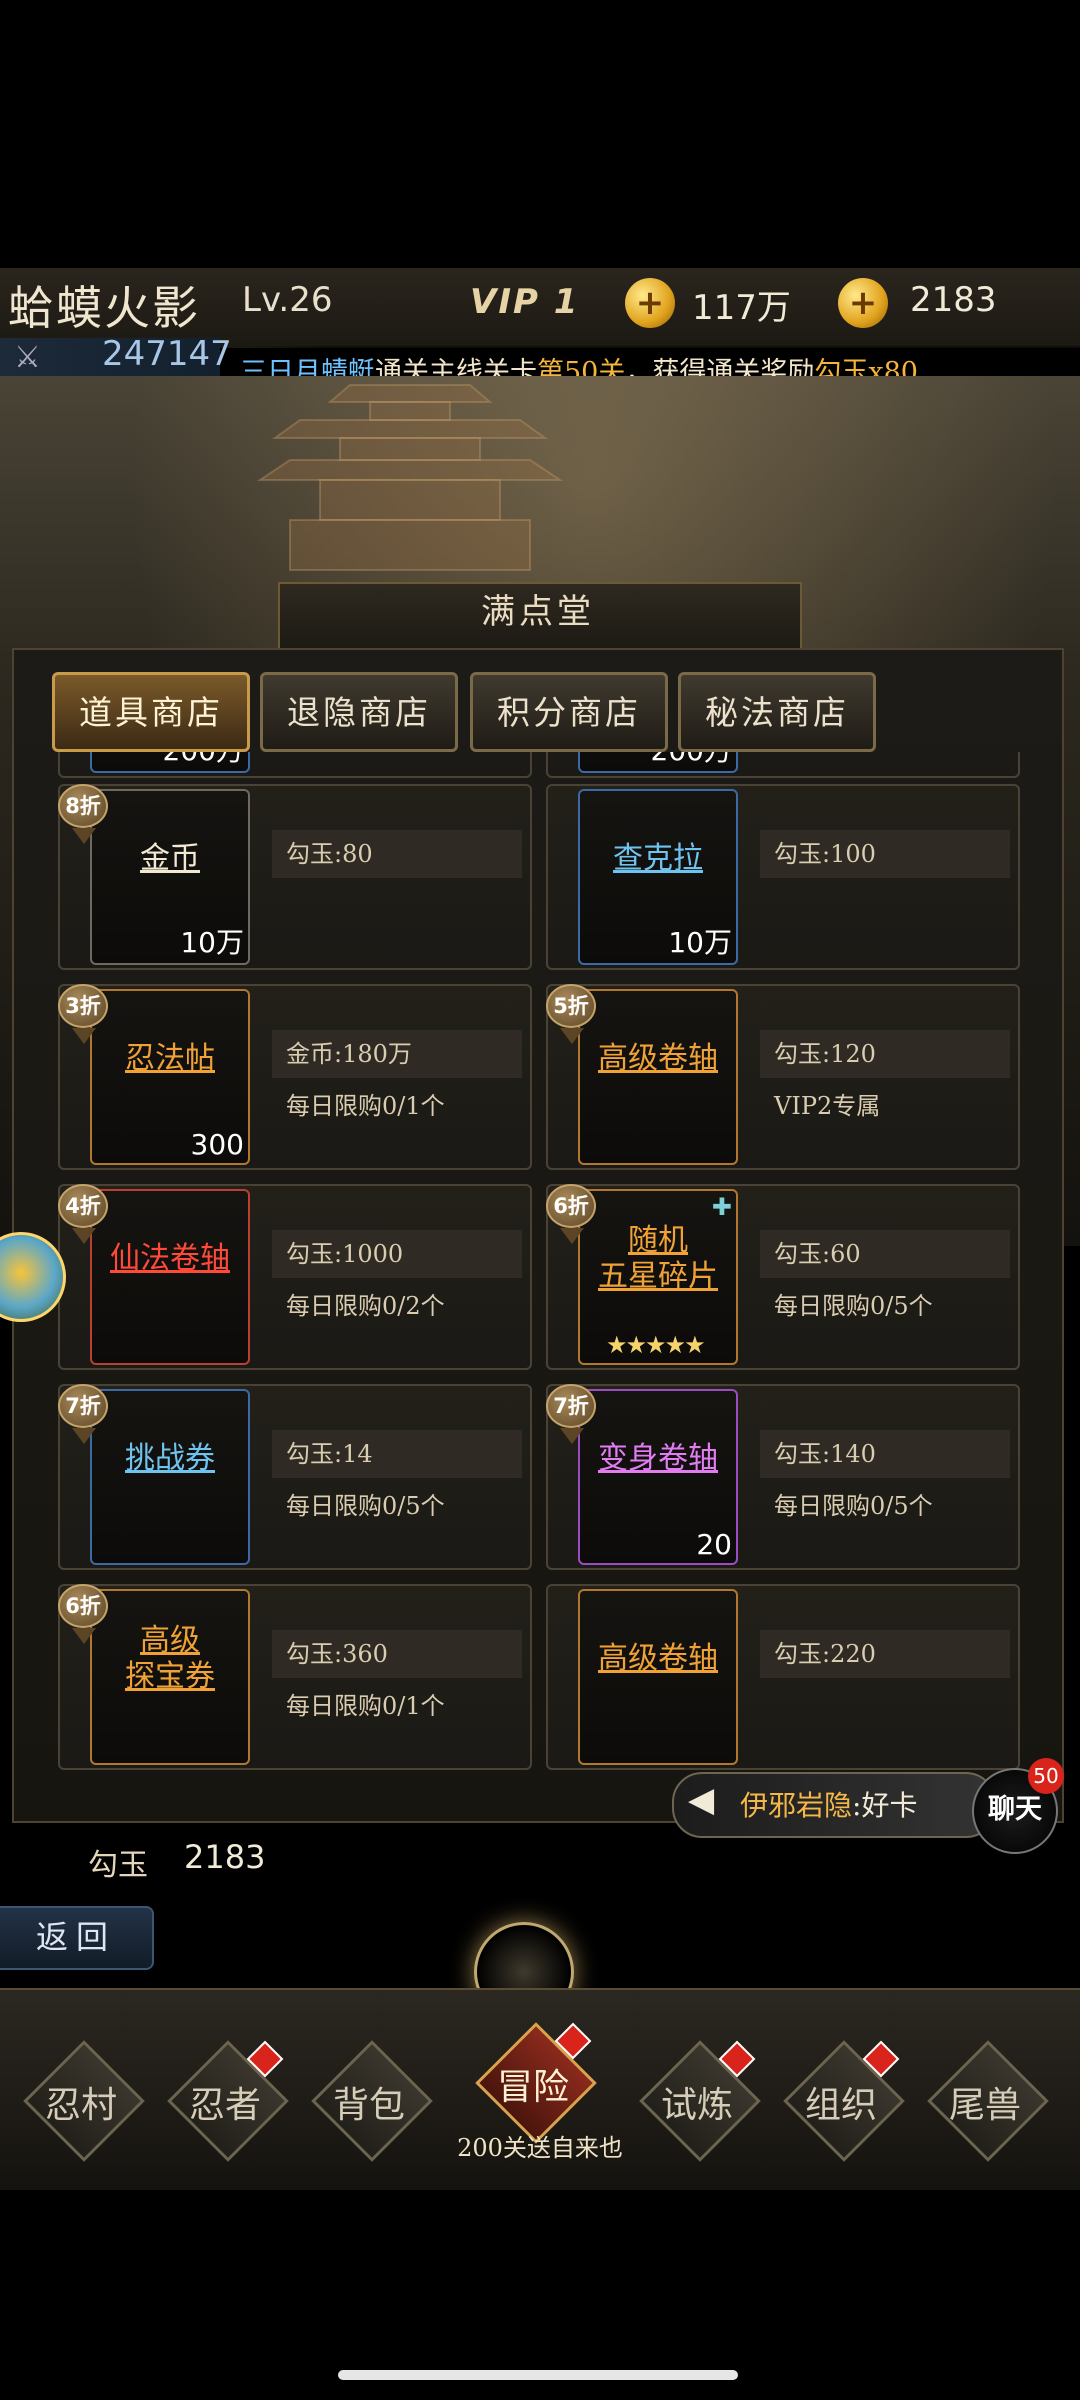 This screenshot has height=2400, width=1080. I want to click on hall-title: 满点堂, so click(538, 612).